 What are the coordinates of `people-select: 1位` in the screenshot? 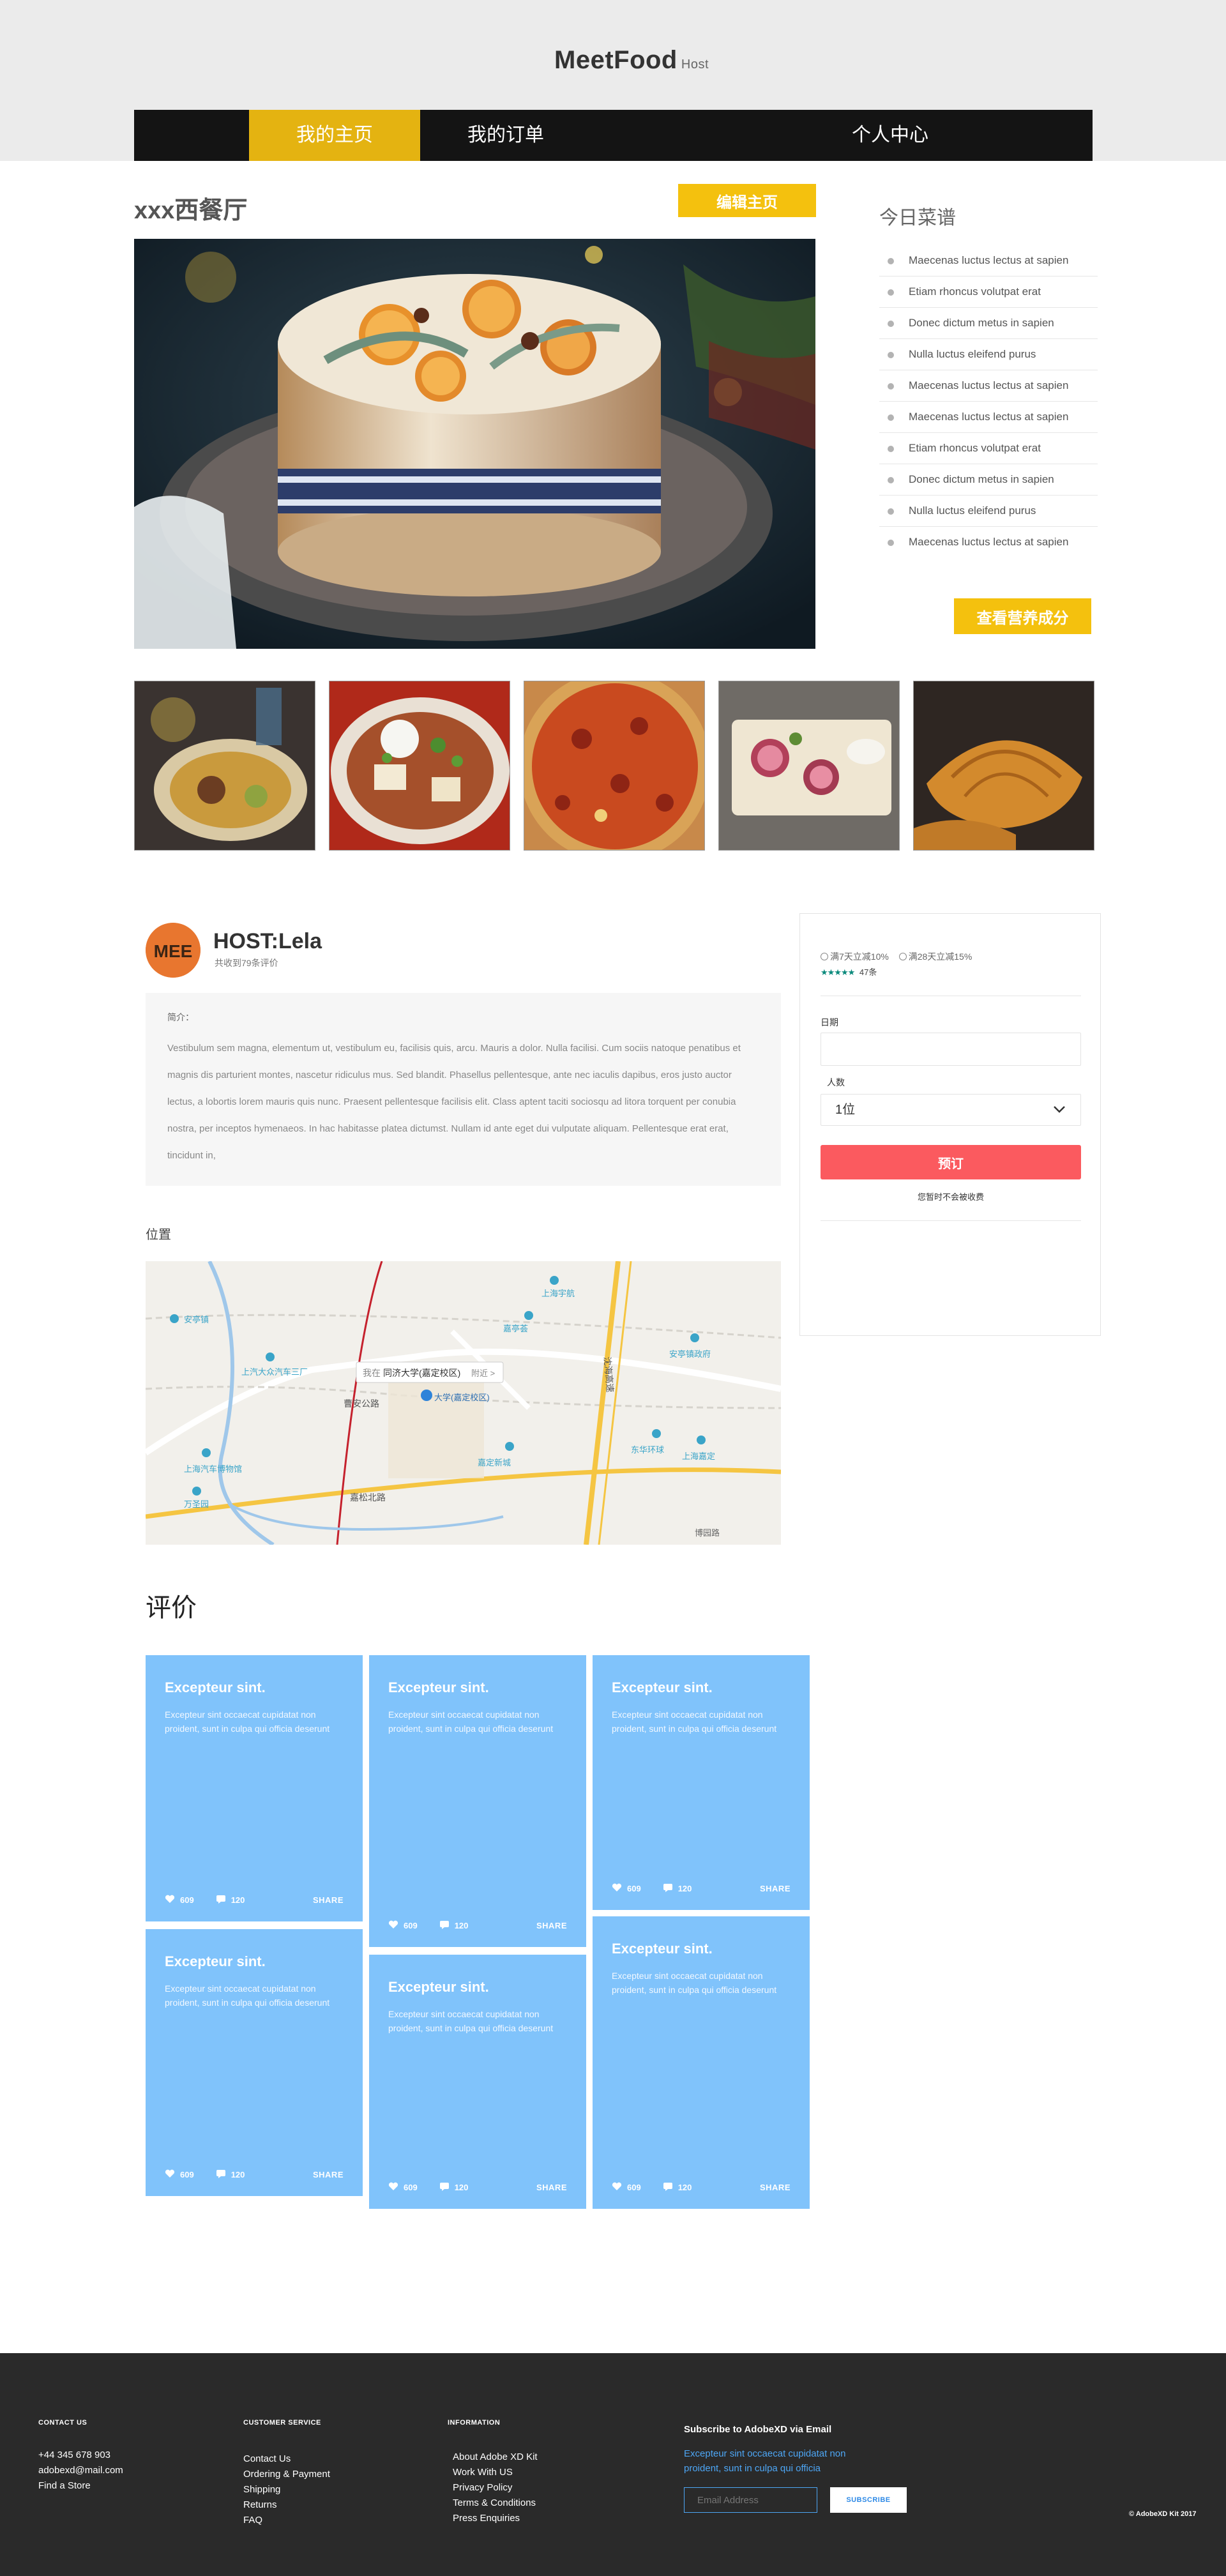 It's located at (951, 1110).